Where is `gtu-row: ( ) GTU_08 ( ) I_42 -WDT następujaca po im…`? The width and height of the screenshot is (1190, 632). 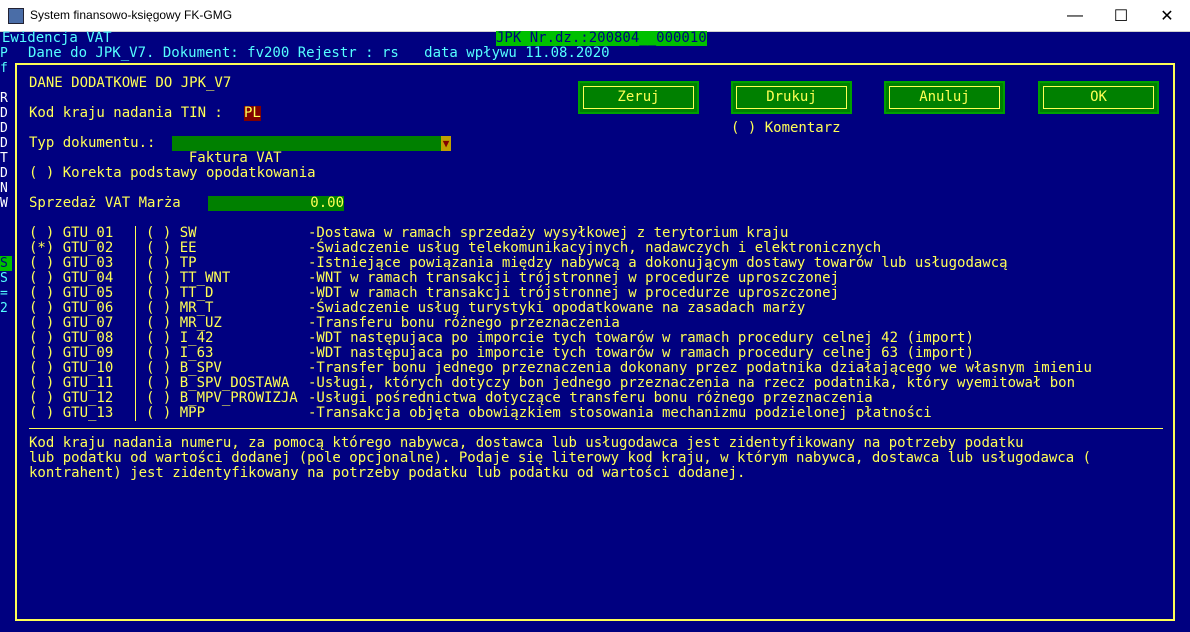 gtu-row: ( ) GTU_08 ( ) I_42 -WDT następujaca po im… is located at coordinates (599, 338).